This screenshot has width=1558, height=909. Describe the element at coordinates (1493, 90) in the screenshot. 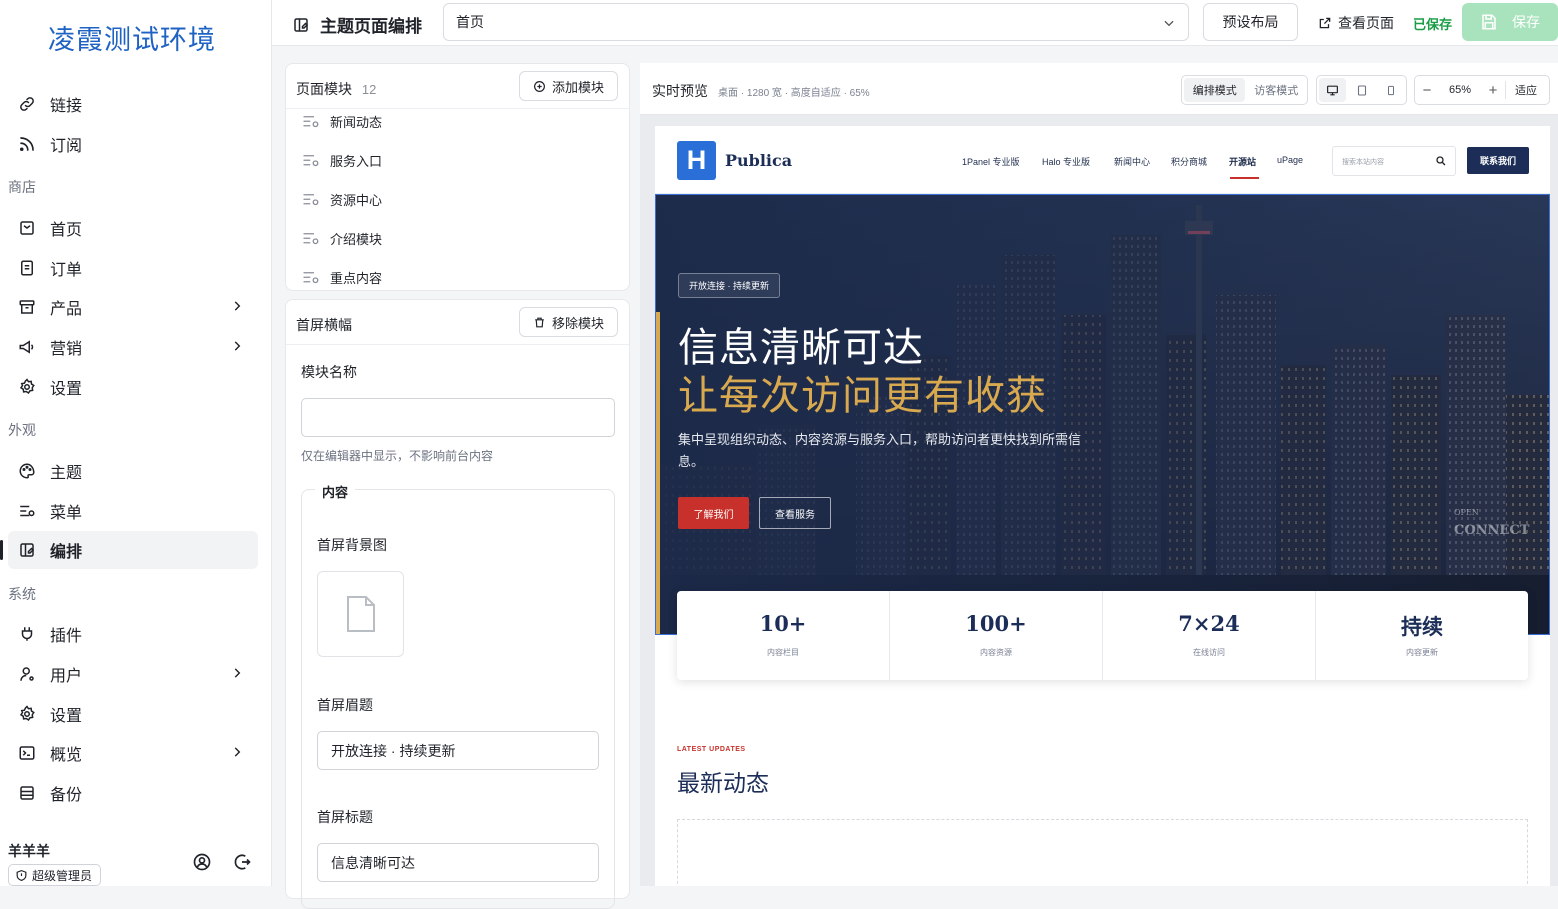

I see `zoom-in-button: +` at that location.